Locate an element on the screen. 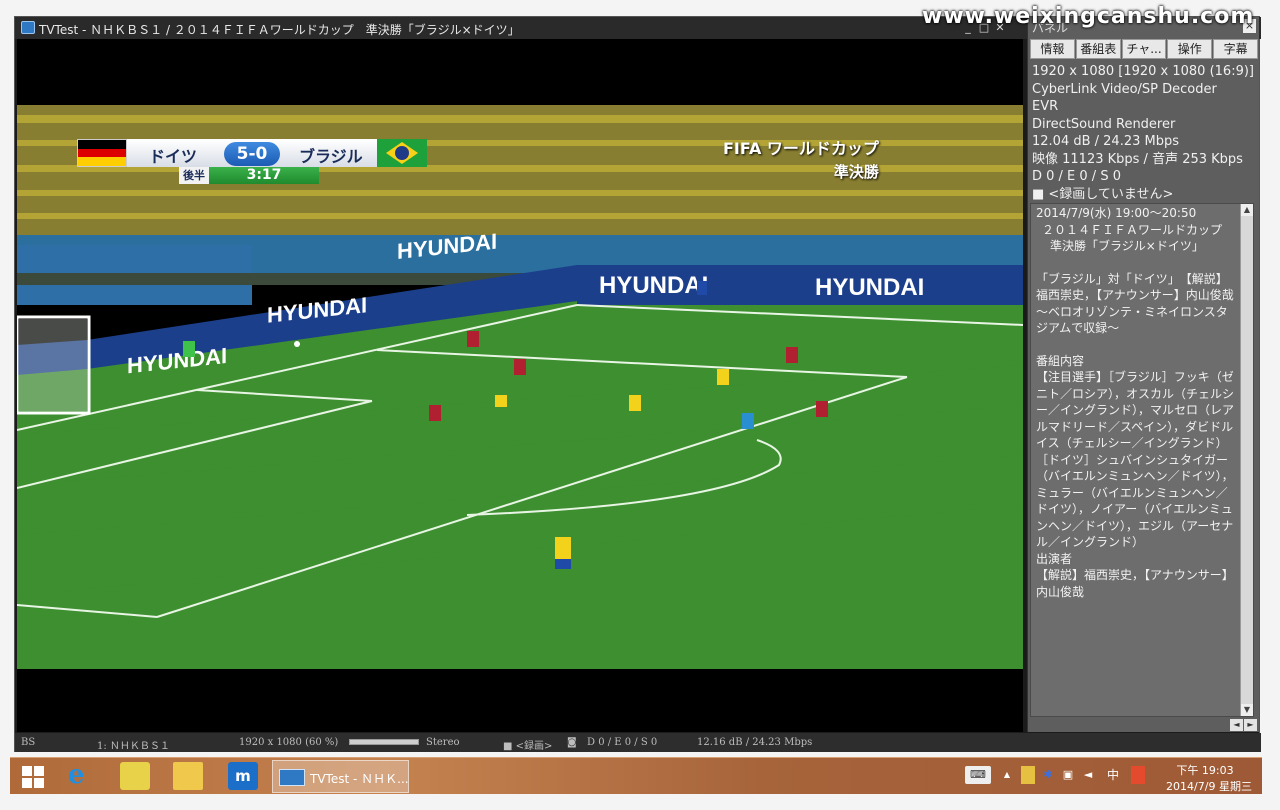 Image resolution: width=1280 pixels, height=810 pixels. broadcast-logo: FIFA ワールドカップ 準決勝 is located at coordinates (801, 158).